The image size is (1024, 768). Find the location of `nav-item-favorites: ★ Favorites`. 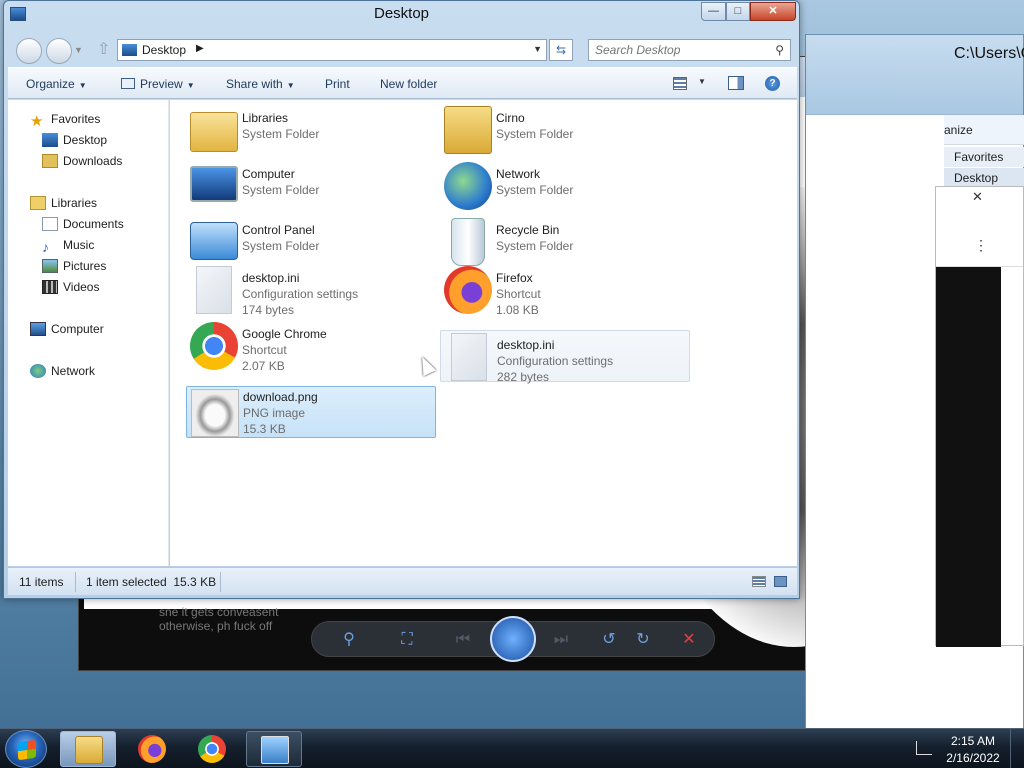

nav-item-favorites: ★ Favorites is located at coordinates (65, 121).